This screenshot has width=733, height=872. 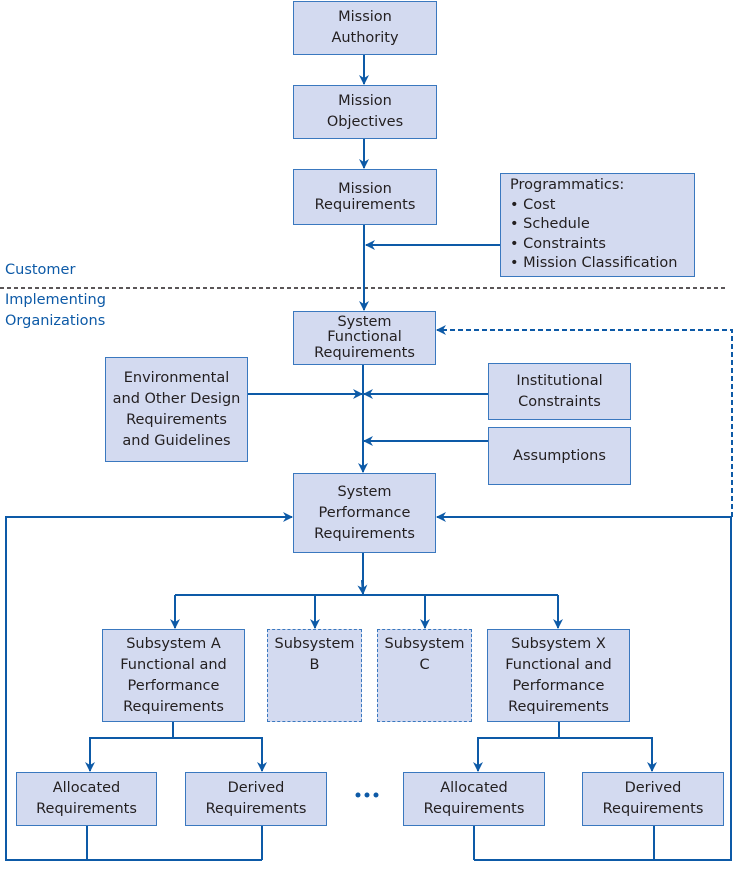 I want to click on subsystem-c-box: Subsystem C, so click(x=424, y=675).